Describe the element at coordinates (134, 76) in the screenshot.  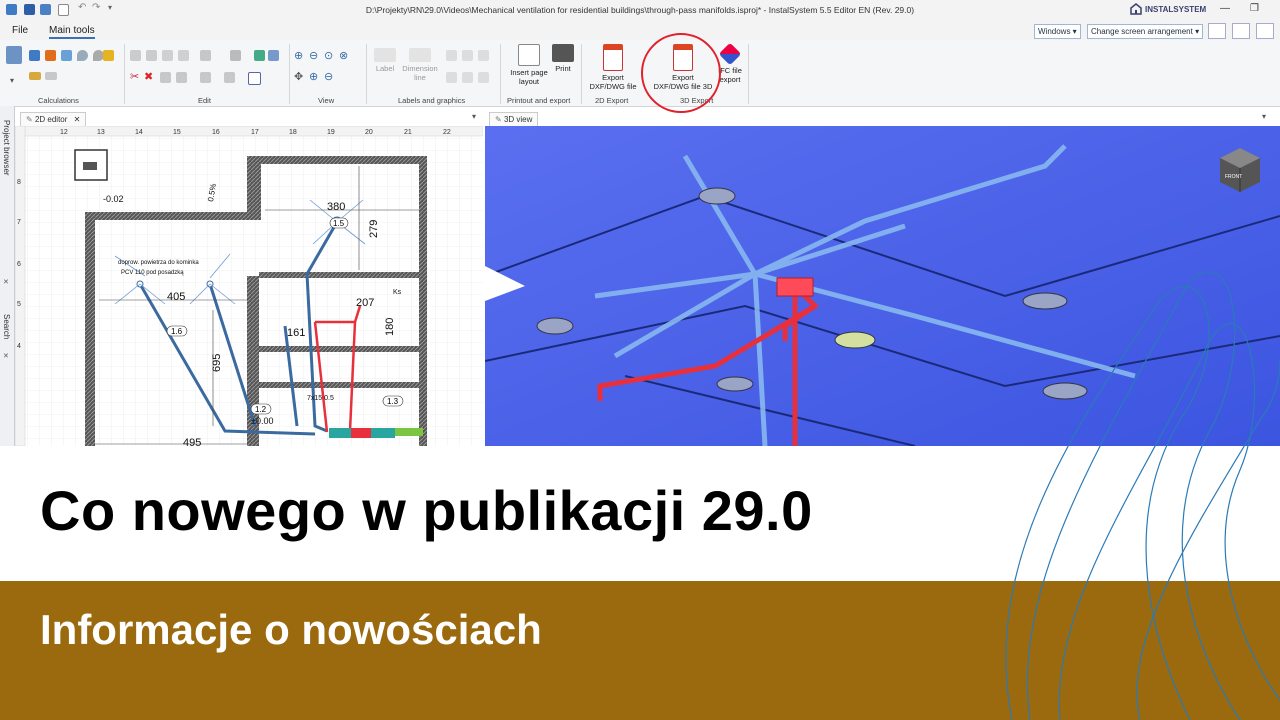
I see `cut-icon: ✂` at that location.